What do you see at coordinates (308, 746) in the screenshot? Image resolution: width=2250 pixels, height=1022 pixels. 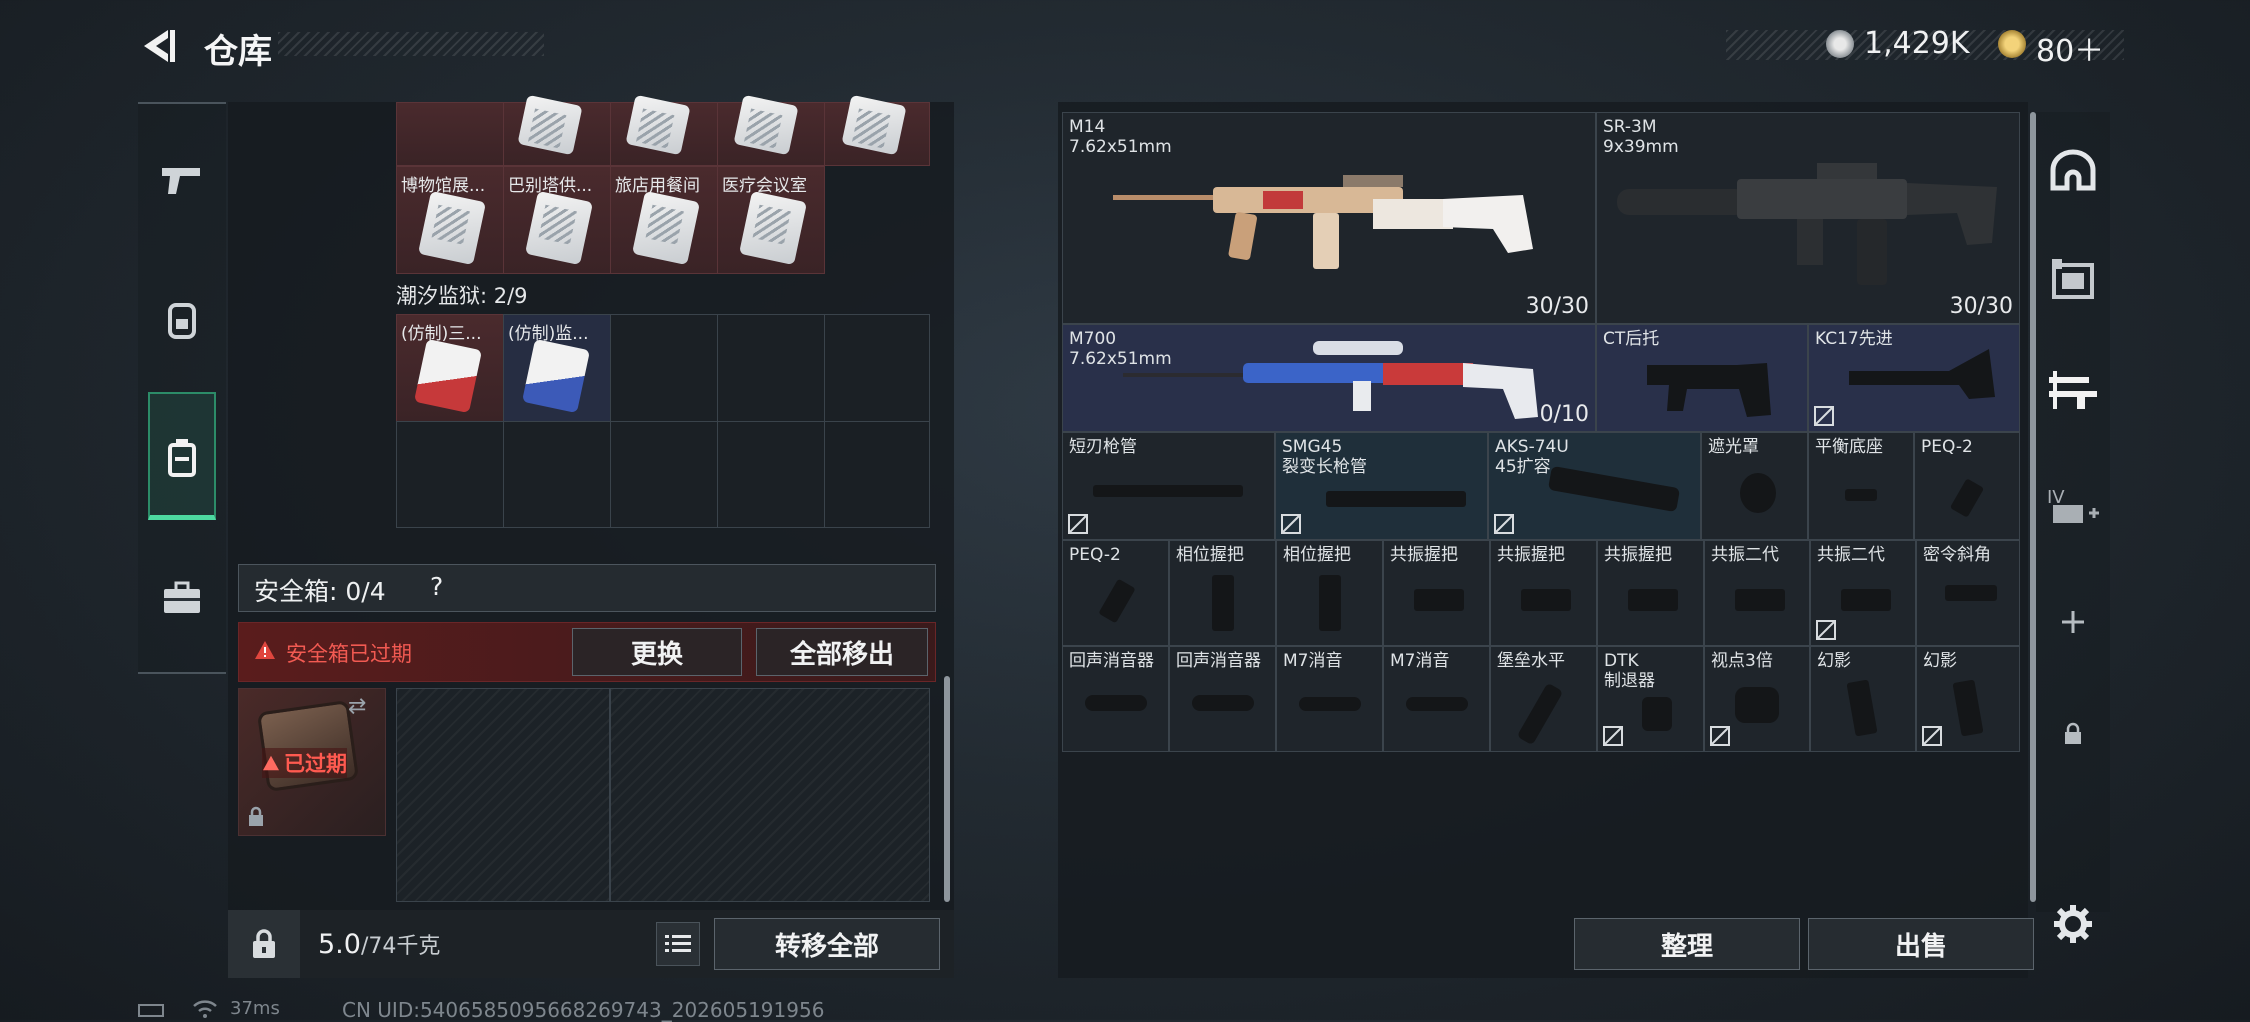 I see `safebox-image` at bounding box center [308, 746].